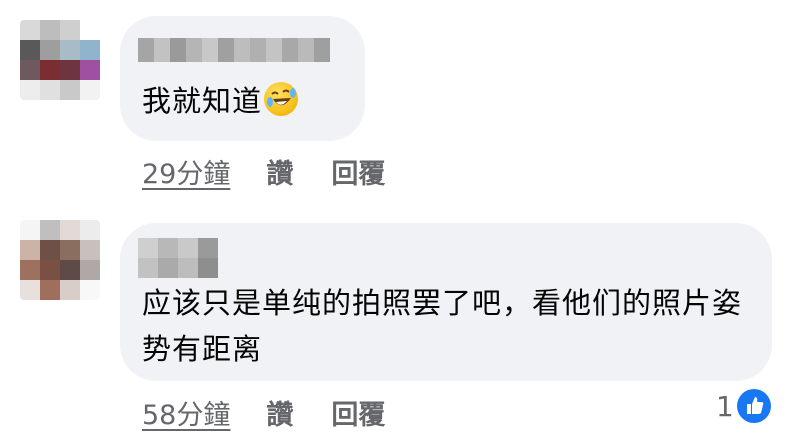 Image resolution: width=800 pixels, height=439 pixels. What do you see at coordinates (725, 406) in the screenshot?
I see `reaction-count: 1` at bounding box center [725, 406].